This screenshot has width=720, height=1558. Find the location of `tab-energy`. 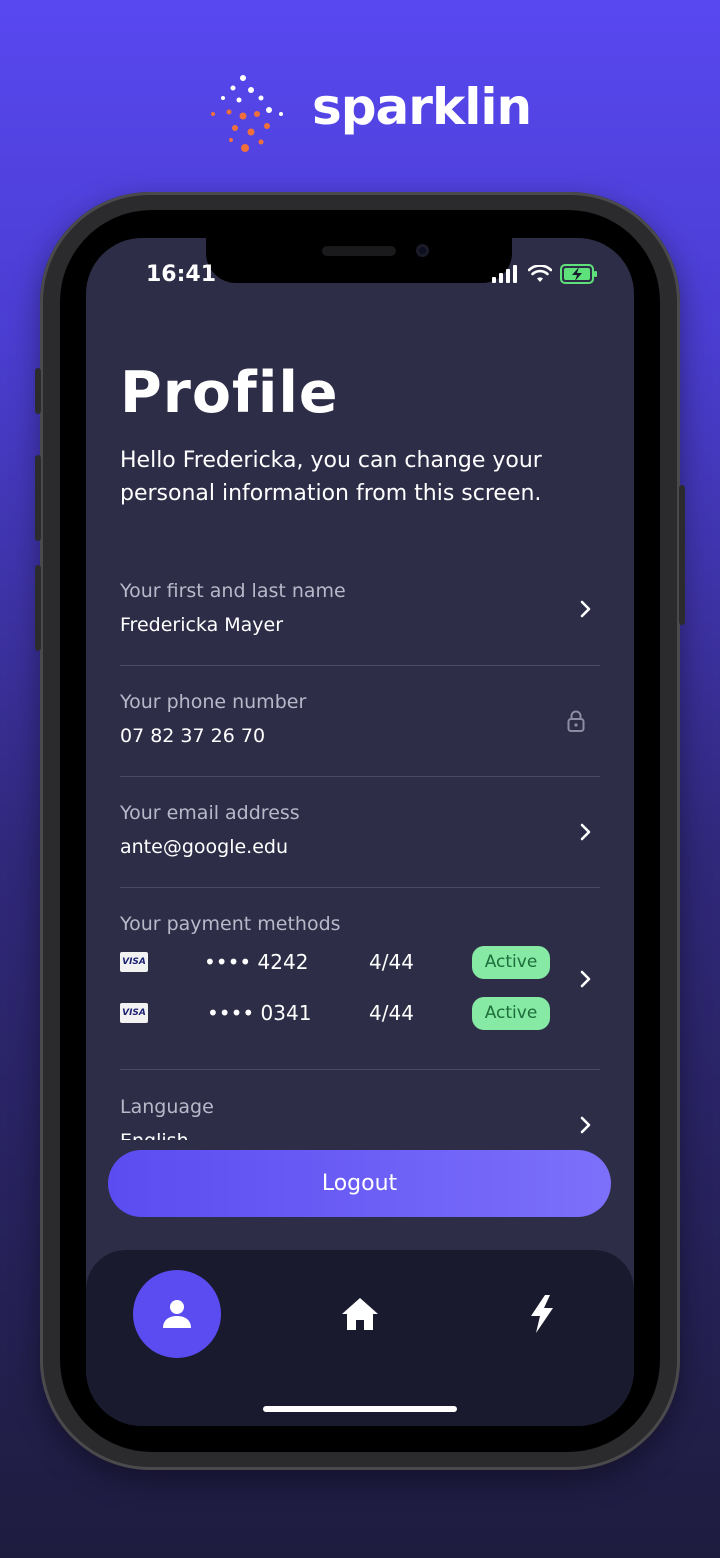

tab-energy is located at coordinates (542, 1314).